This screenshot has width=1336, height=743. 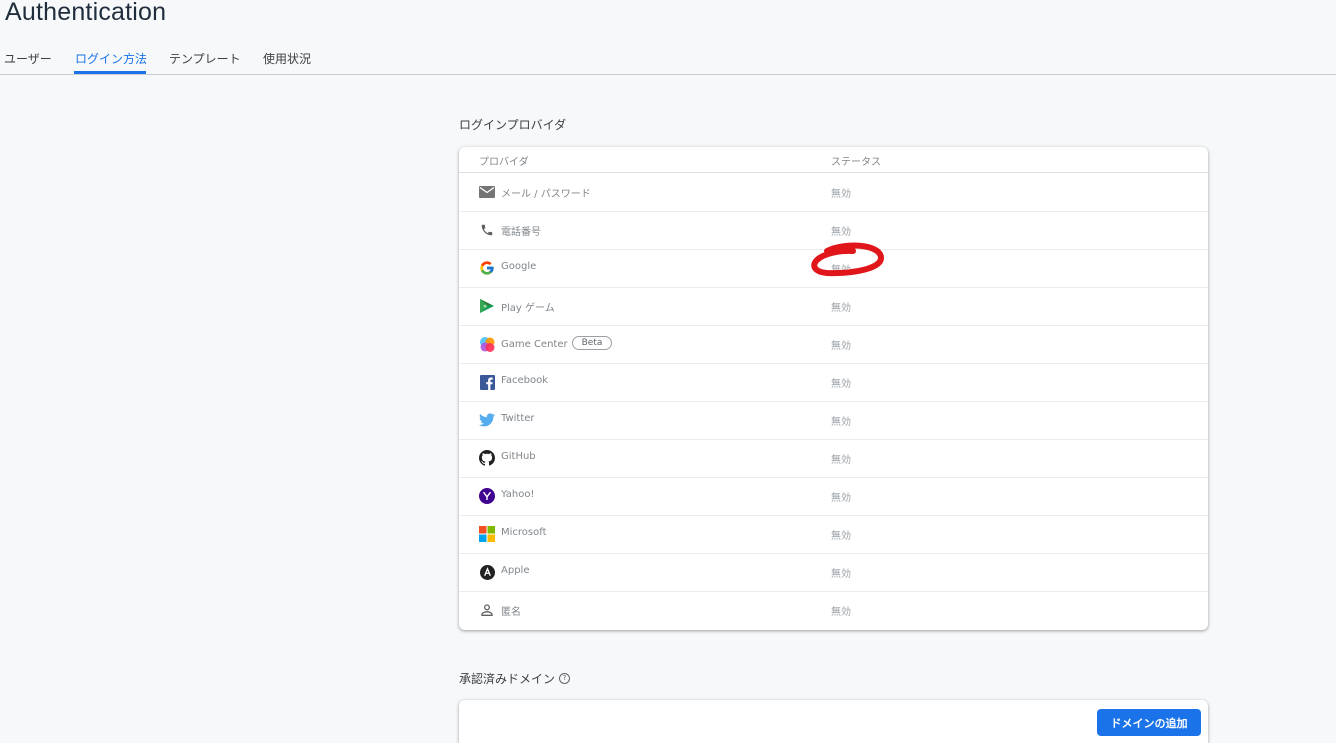 I want to click on provider-row-email: メール / パスワード 無効, so click(x=833, y=192).